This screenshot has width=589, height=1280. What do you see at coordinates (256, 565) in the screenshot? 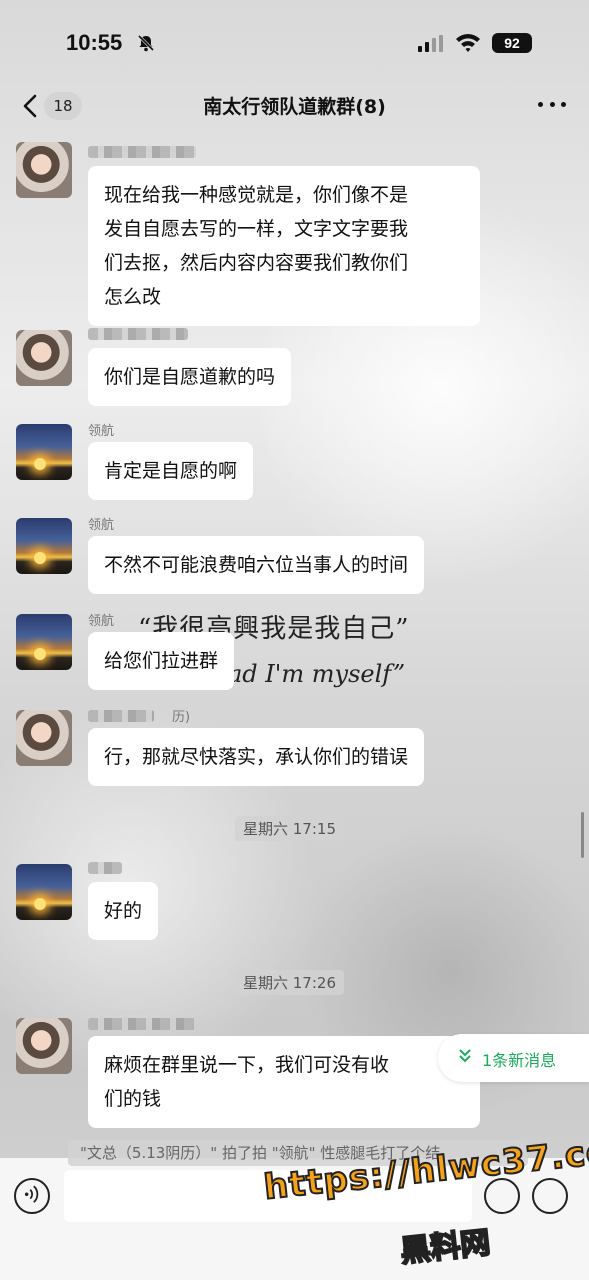
I see `message-bubble: 不然不可能浪费咱六位当事人的时间` at bounding box center [256, 565].